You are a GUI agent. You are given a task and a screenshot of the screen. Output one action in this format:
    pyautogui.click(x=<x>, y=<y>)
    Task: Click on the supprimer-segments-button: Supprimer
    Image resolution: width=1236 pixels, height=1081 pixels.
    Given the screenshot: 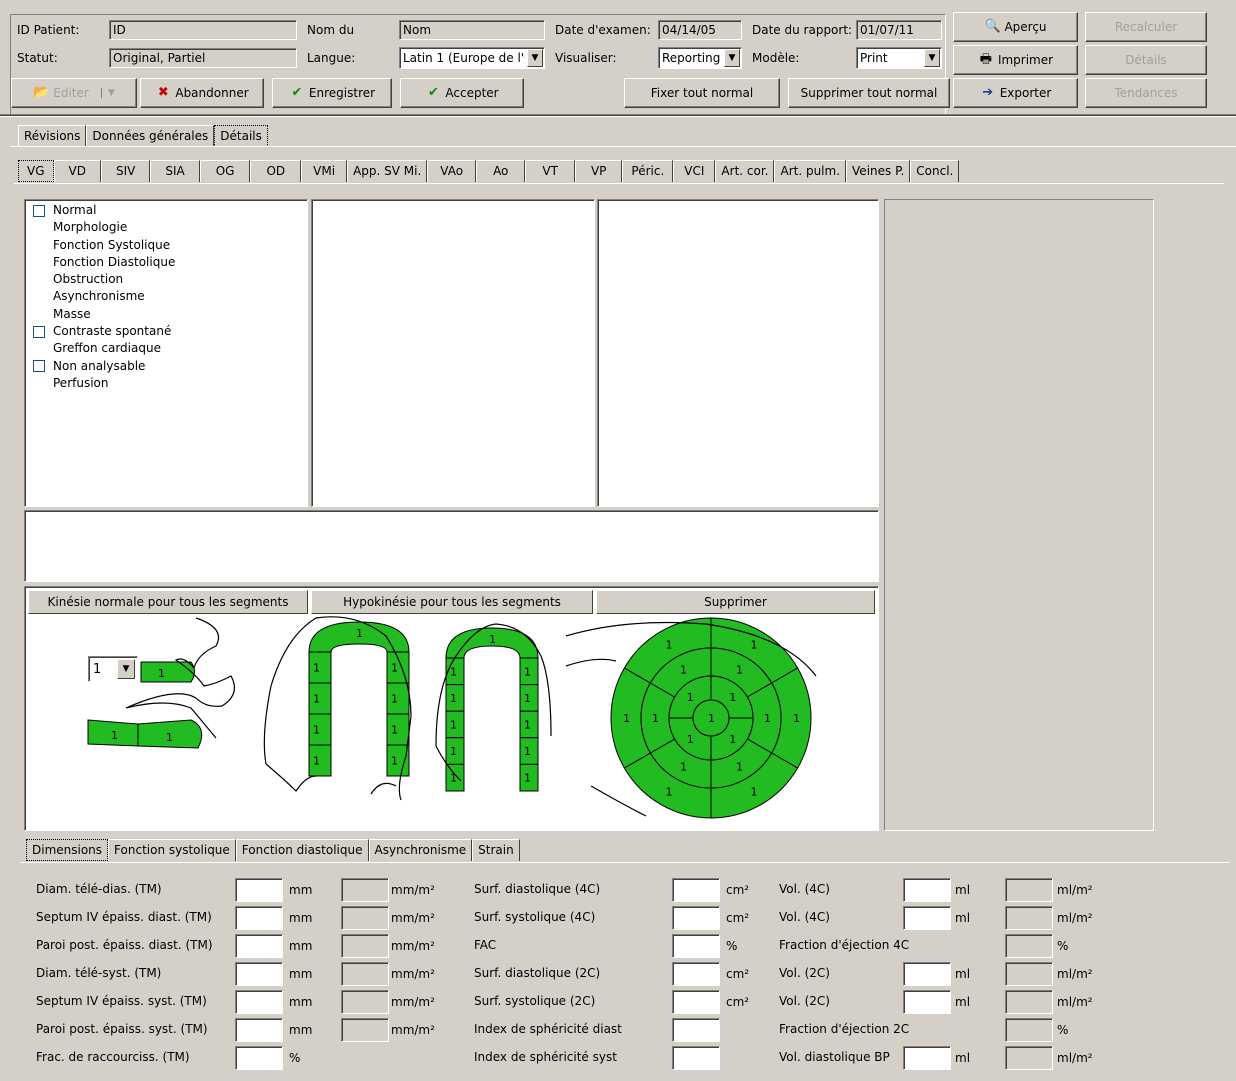 What is the action you would take?
    pyautogui.click(x=735, y=602)
    